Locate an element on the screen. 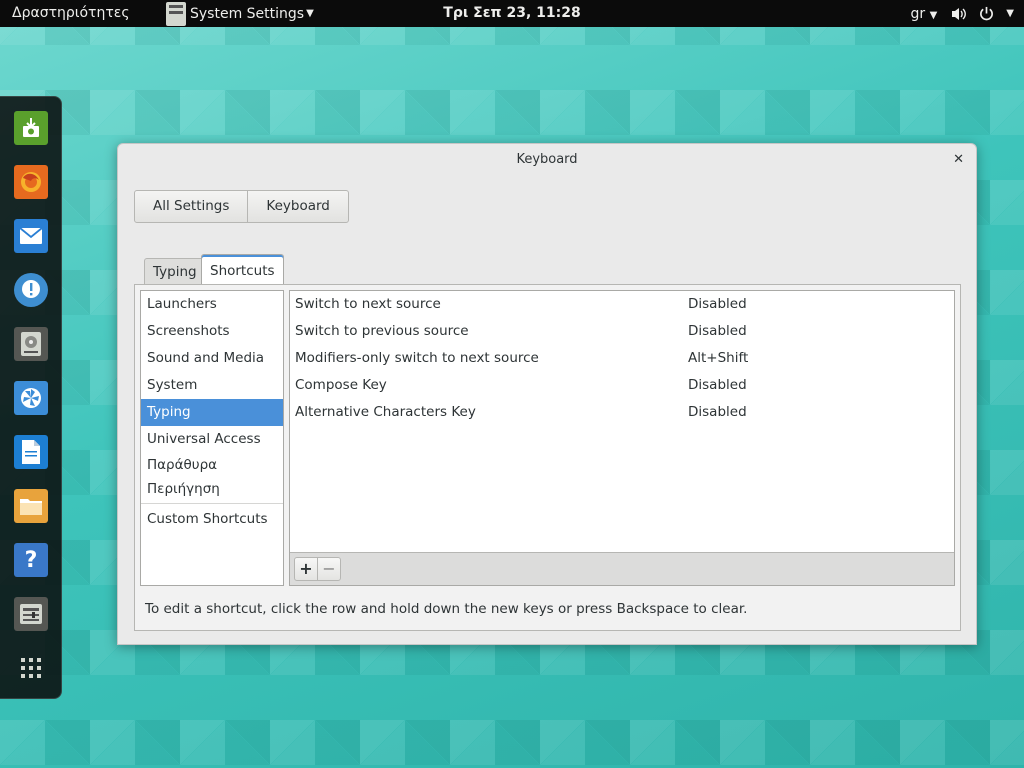 This screenshot has width=1024, height=768. shotwell-icon is located at coordinates (31, 398).